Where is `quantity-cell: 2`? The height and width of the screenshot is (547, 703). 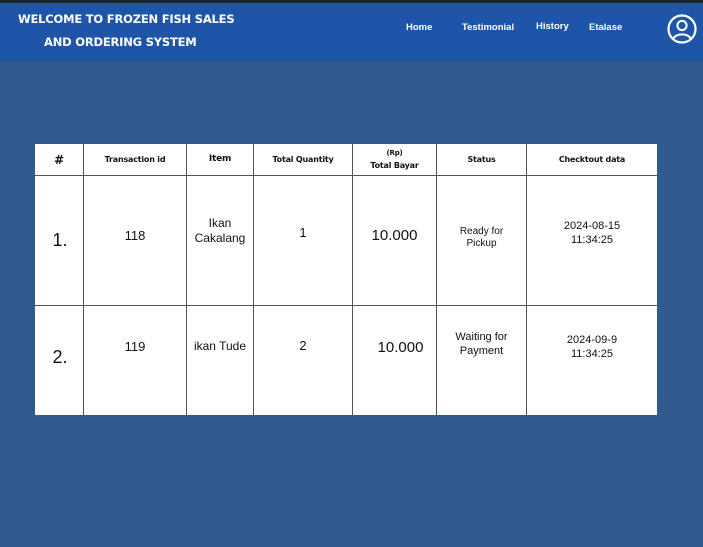
quantity-cell: 2 is located at coordinates (303, 345).